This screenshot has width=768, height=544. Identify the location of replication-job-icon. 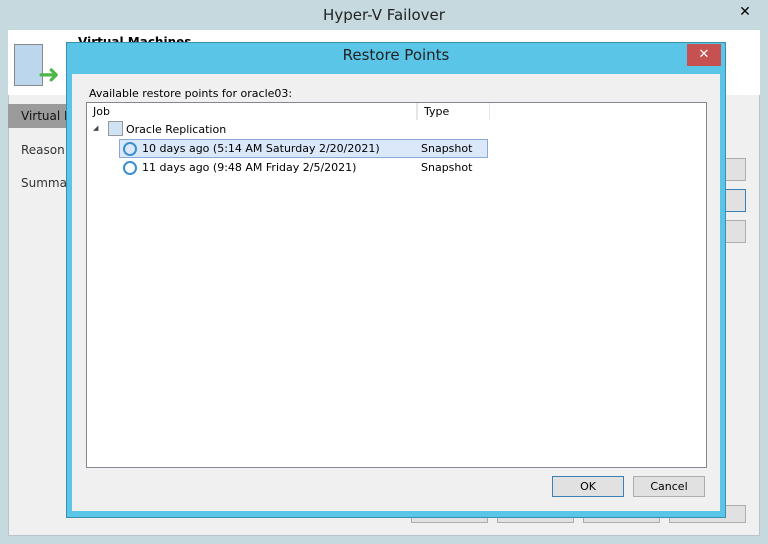
(115, 128).